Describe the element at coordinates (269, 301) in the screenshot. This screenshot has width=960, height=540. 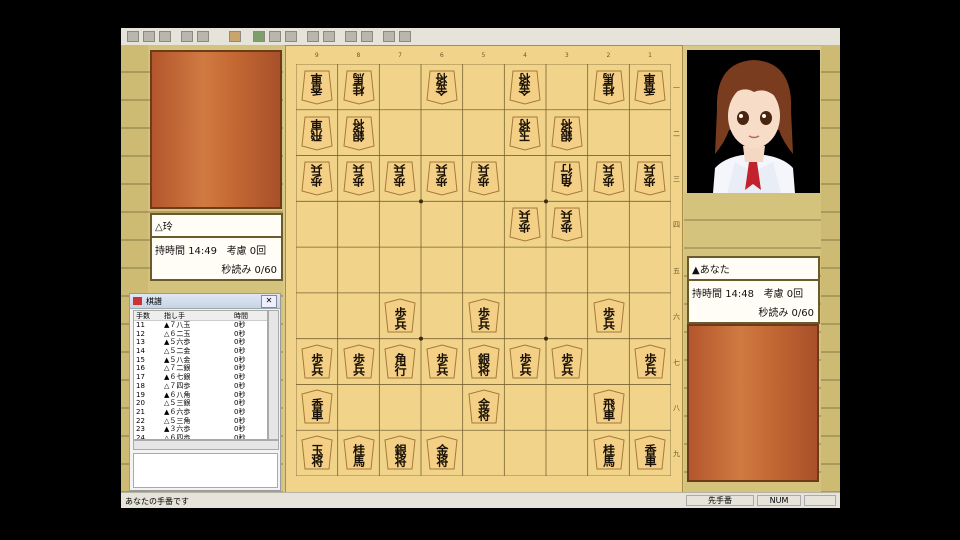
I see `close-icon: ✕` at that location.